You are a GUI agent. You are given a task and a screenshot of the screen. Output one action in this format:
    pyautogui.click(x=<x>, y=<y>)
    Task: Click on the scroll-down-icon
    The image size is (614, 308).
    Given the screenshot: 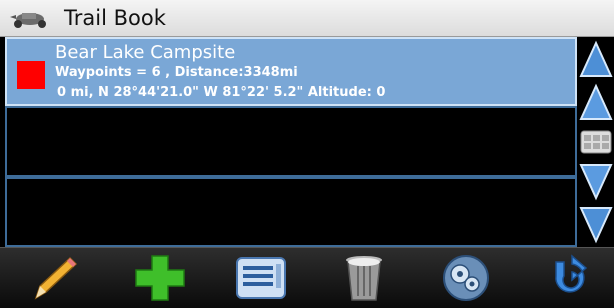 What is the action you would take?
    pyautogui.click(x=596, y=181)
    